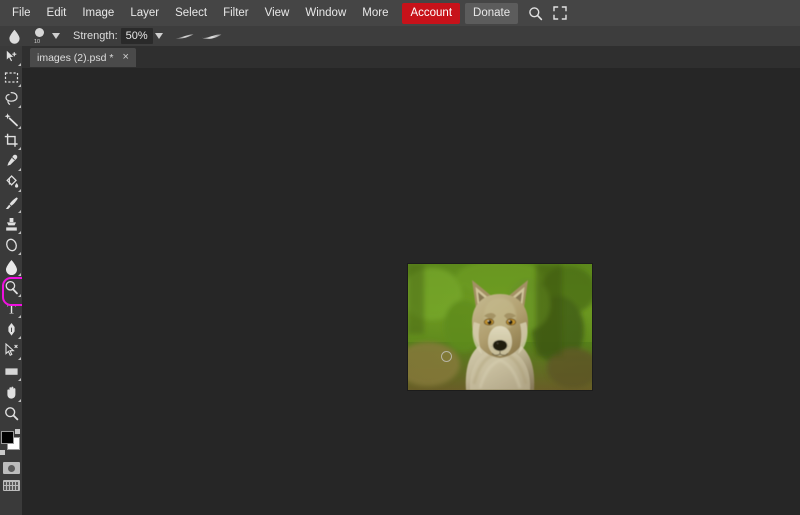  What do you see at coordinates (535, 13) in the screenshot?
I see `search-icon` at bounding box center [535, 13].